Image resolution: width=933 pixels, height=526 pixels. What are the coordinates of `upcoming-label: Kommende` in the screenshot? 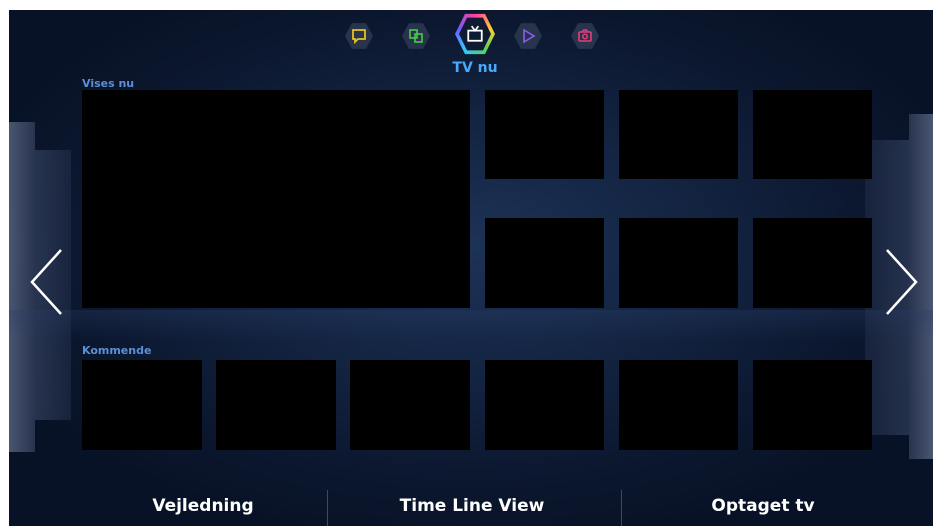 It's located at (117, 350).